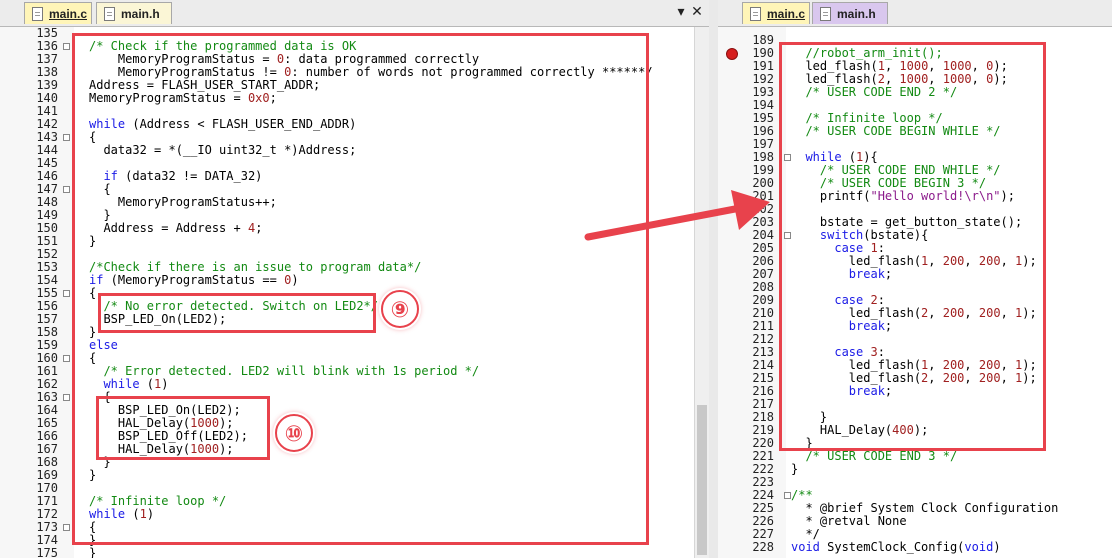  I want to click on left-tab-bar: main.c main.h ▾ ✕, so click(354, 13).